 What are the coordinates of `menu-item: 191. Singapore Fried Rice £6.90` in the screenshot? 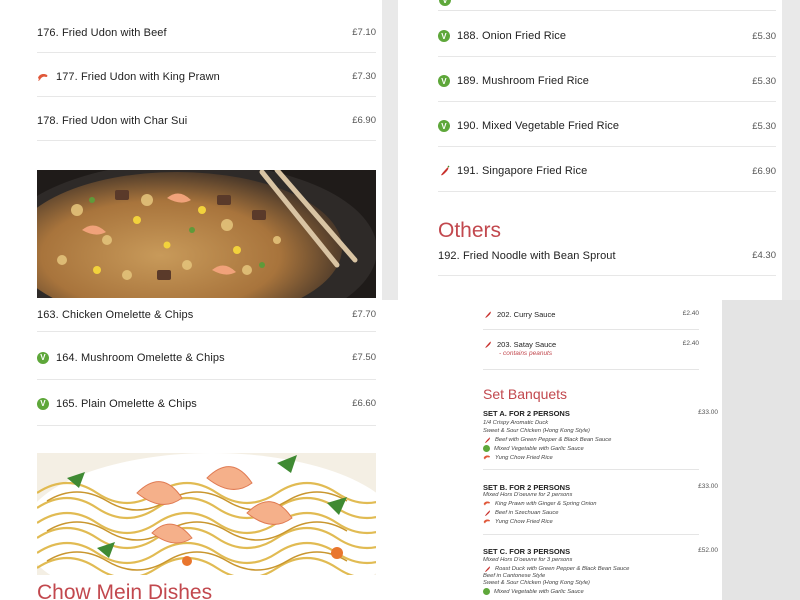 It's located at (607, 171).